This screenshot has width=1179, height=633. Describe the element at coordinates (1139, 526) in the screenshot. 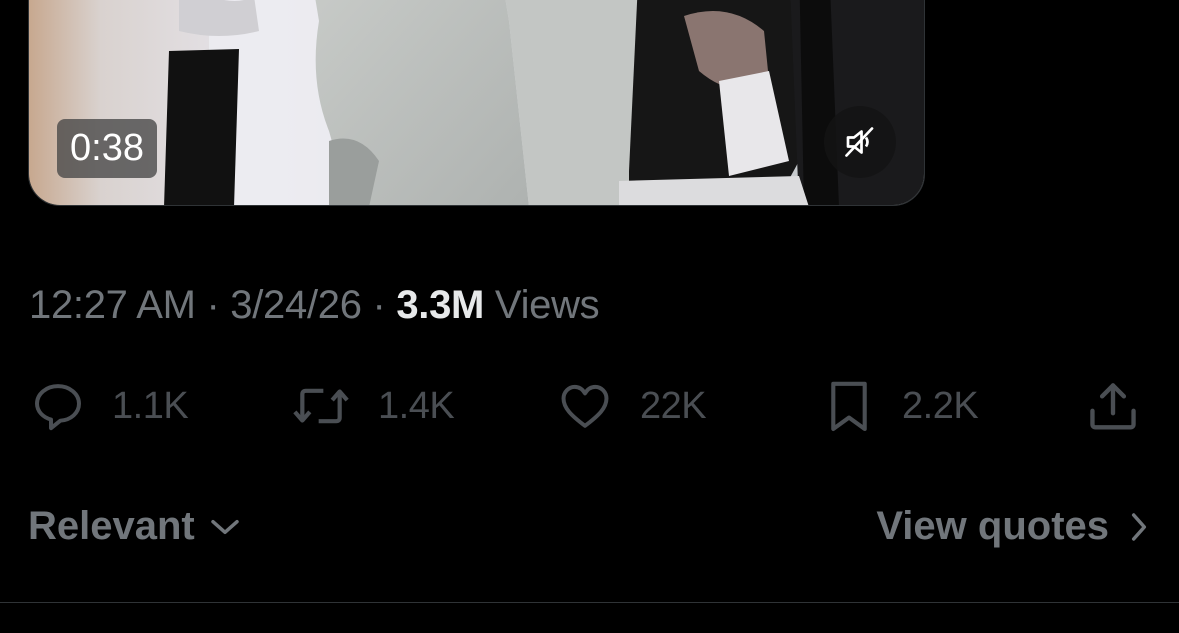

I see `chevron-right-icon` at that location.